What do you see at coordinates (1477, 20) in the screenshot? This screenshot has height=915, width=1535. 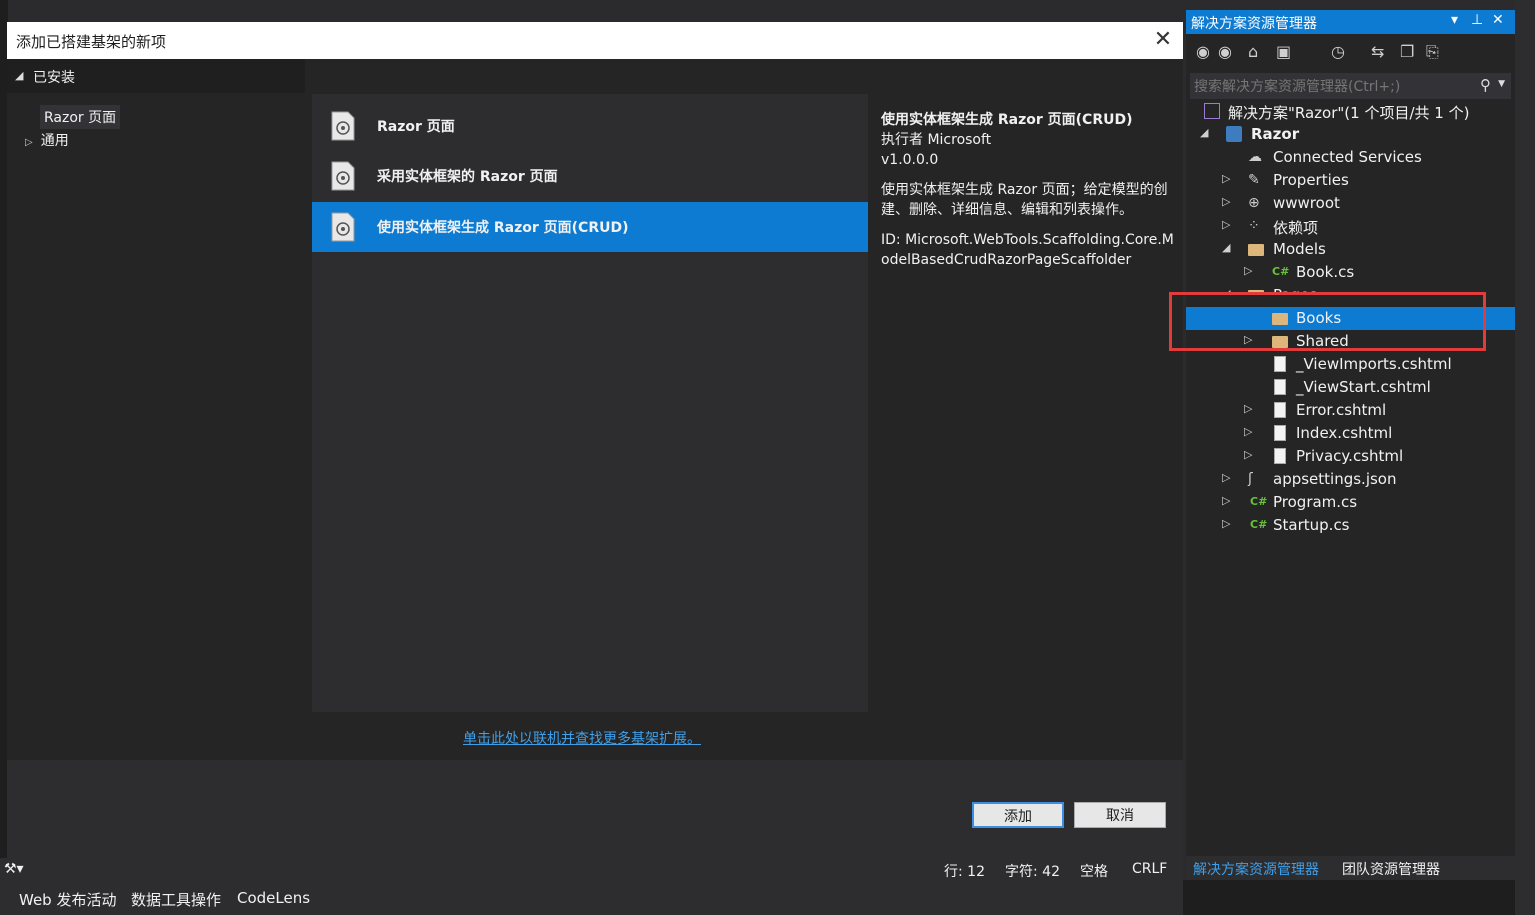 I see `pin-icon: ⊥` at bounding box center [1477, 20].